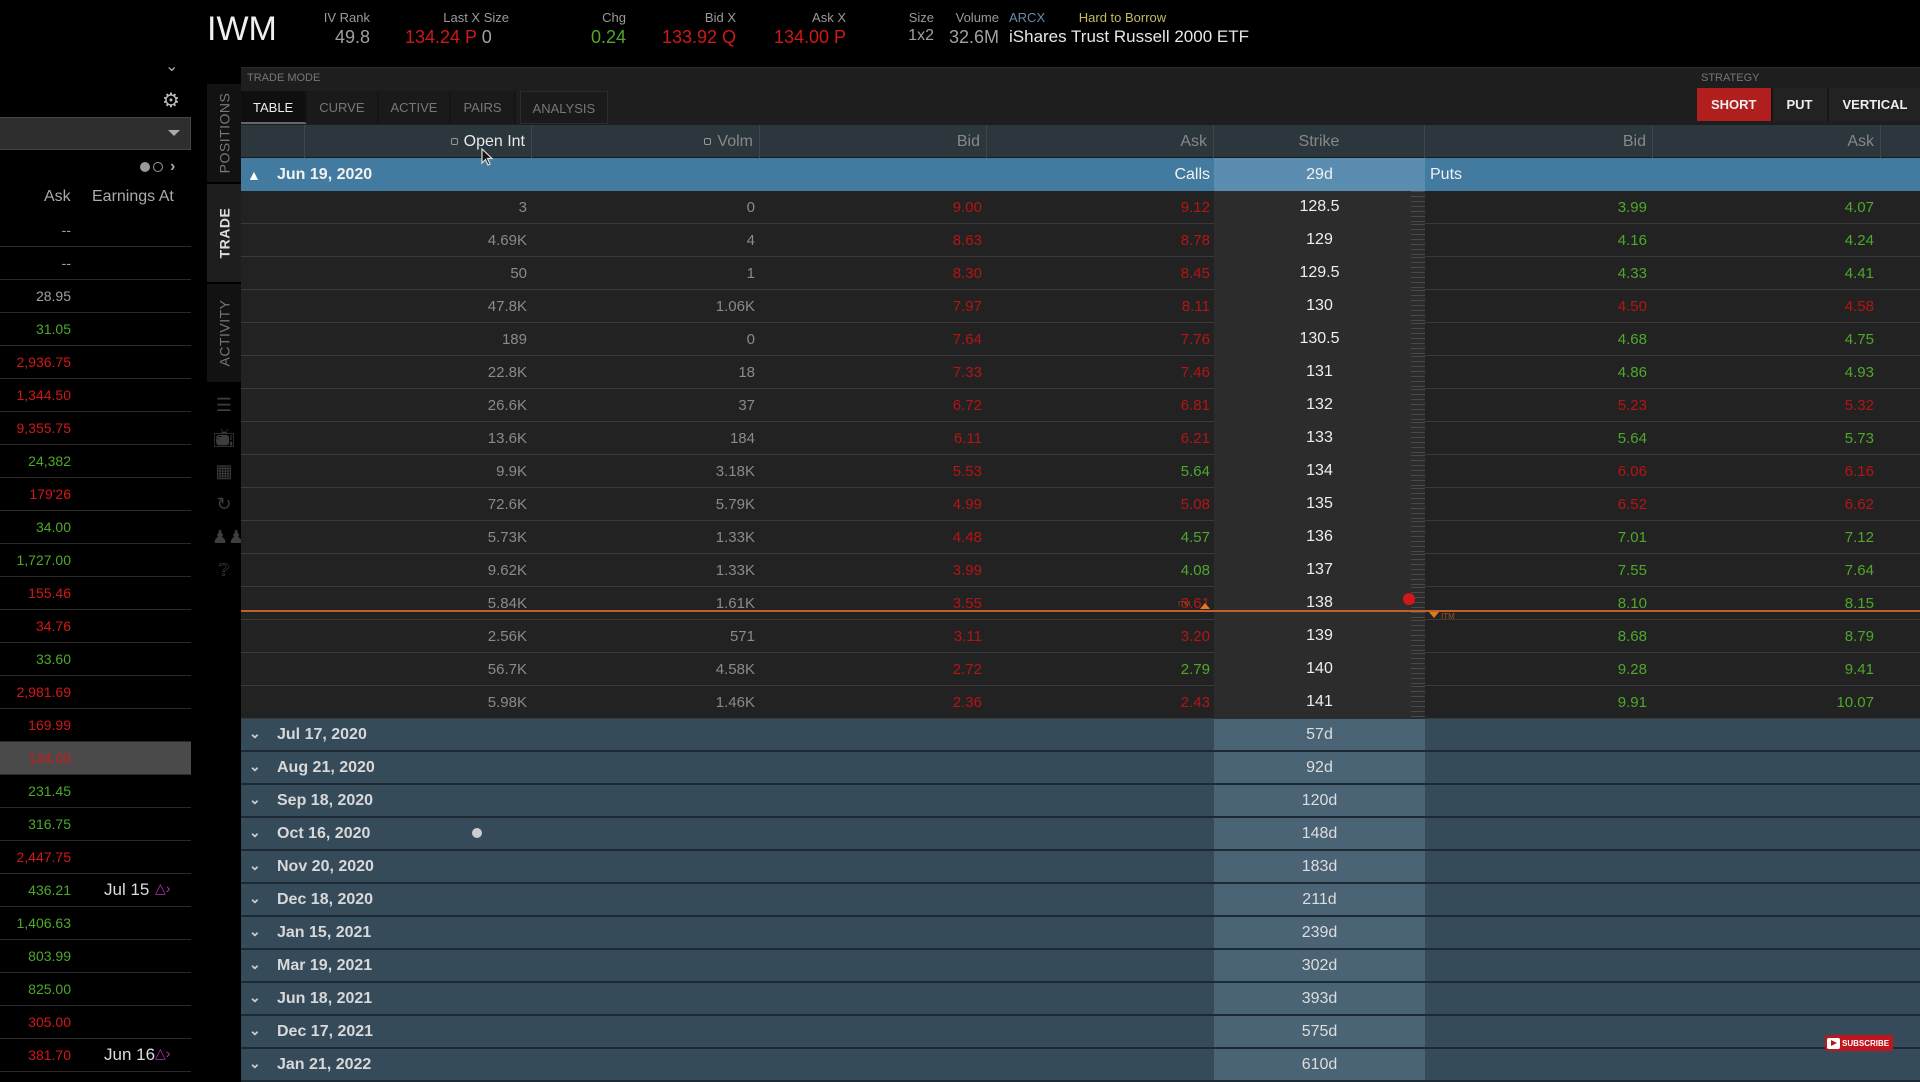 This screenshot has height=1082, width=1920. Describe the element at coordinates (158, 167) in the screenshot. I see `page-dot` at that location.